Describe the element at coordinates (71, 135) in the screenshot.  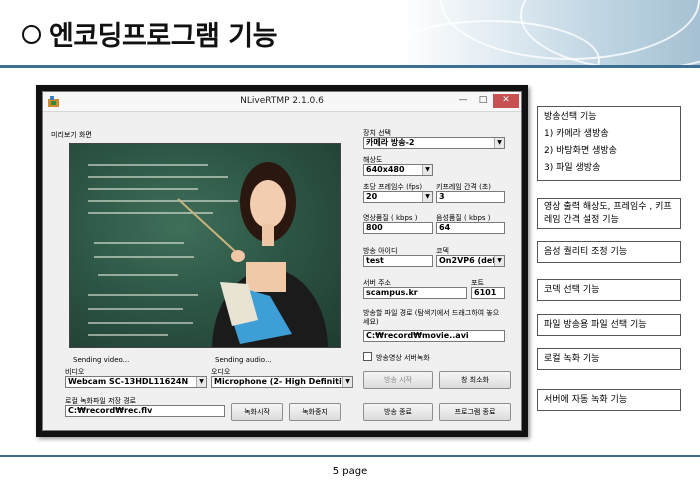
I see `preview-label: 미리보기 화면` at that location.